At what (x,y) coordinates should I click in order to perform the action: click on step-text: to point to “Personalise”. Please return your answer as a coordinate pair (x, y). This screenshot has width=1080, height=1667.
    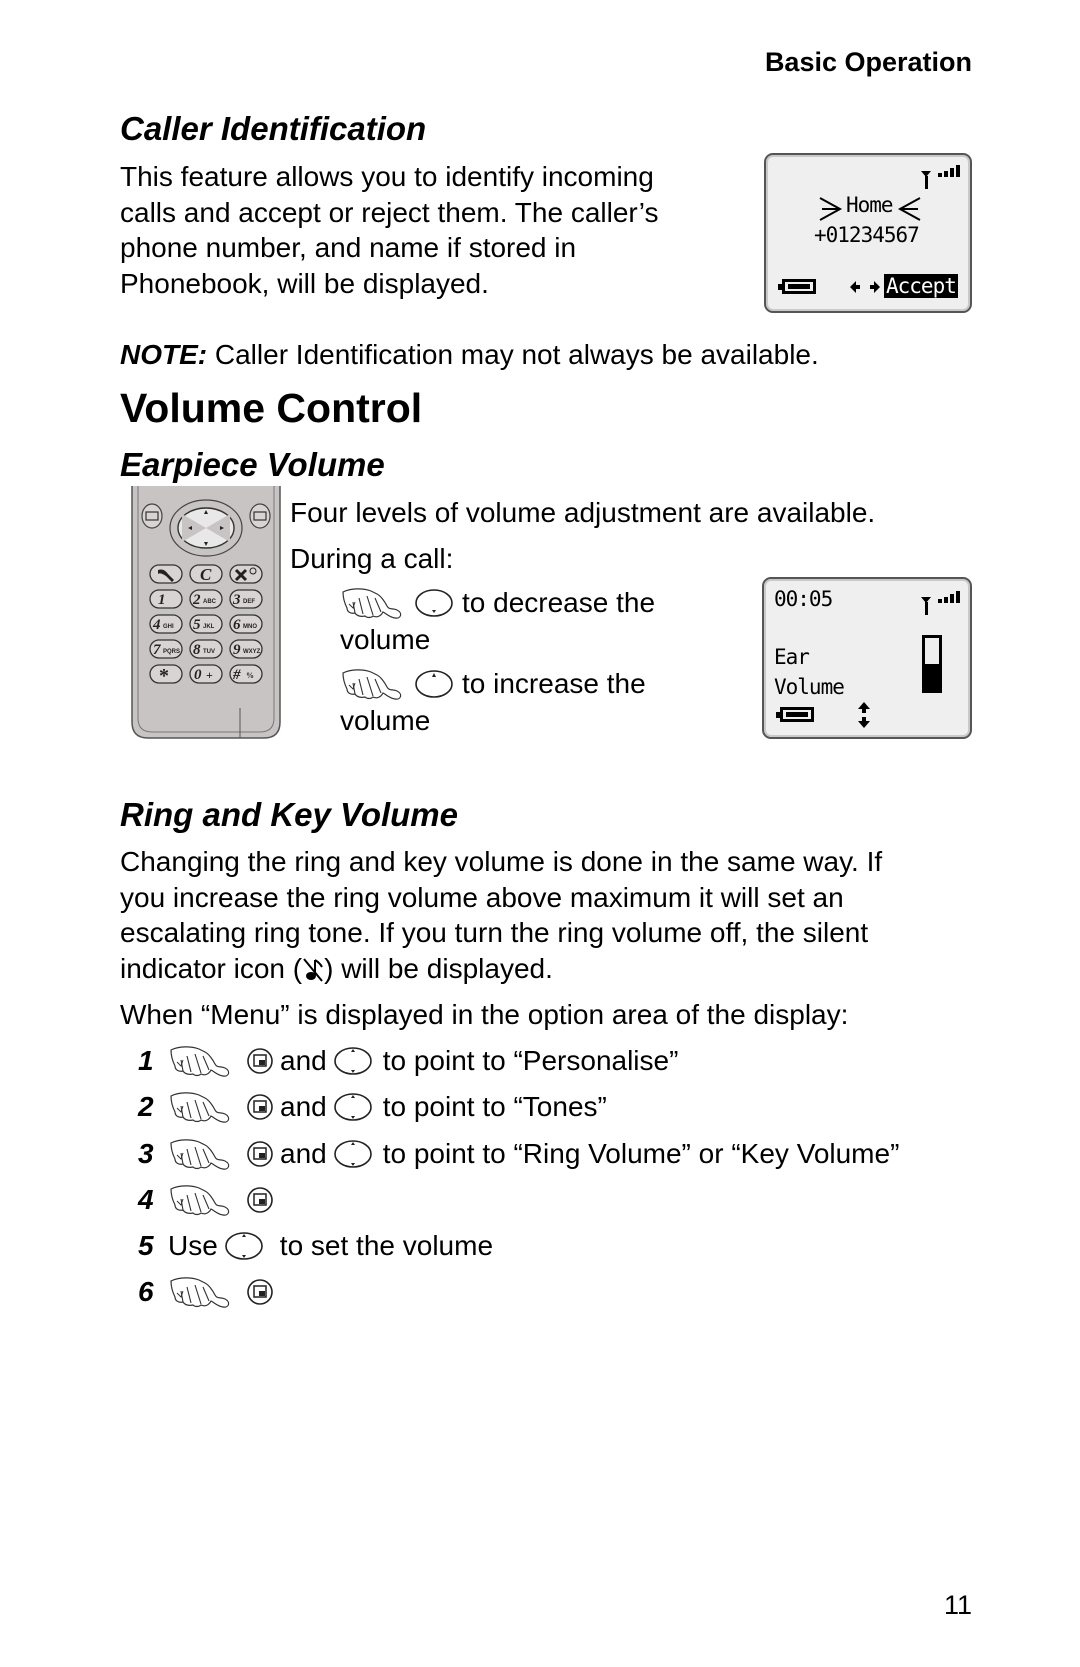
    Looking at the image, I should click on (530, 1060).